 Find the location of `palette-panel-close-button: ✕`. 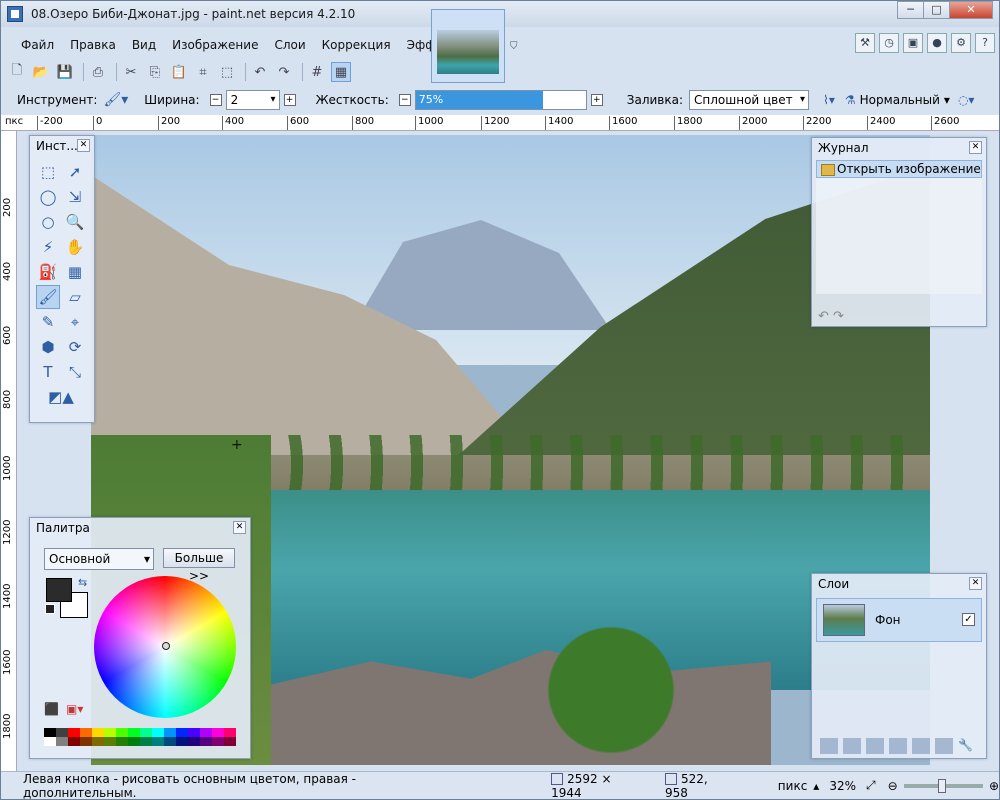

palette-panel-close-button: ✕ is located at coordinates (239, 527).